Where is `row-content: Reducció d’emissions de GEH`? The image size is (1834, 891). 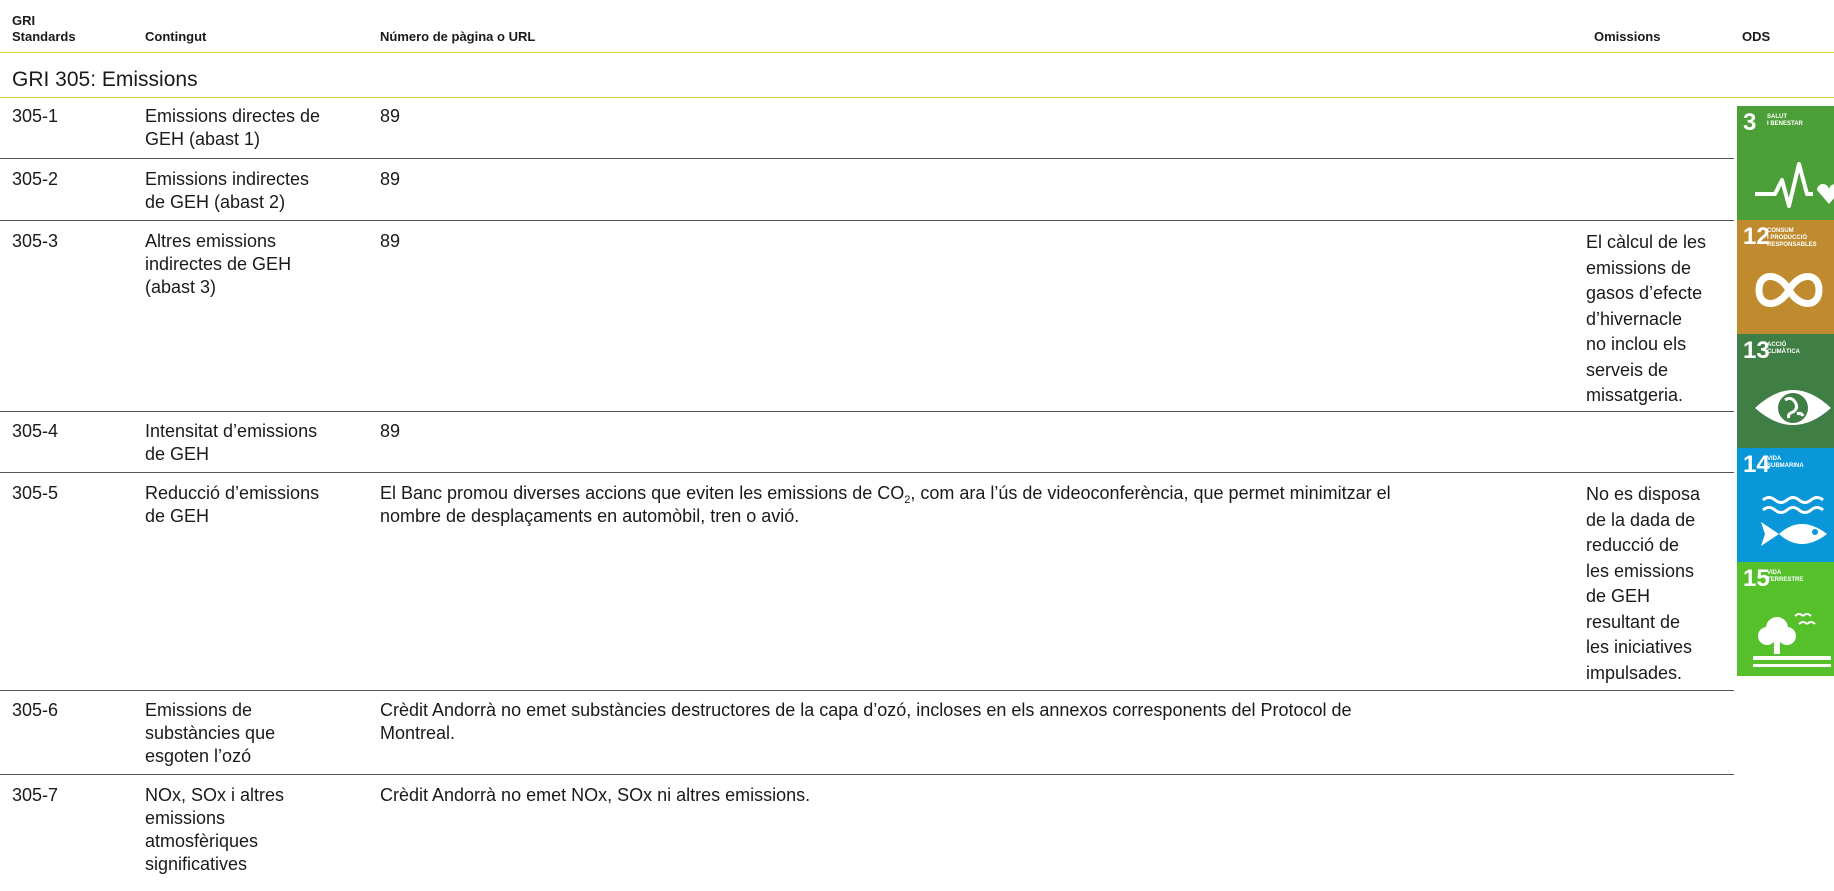
row-content: Reducció d’emissions de GEH is located at coordinates (232, 505).